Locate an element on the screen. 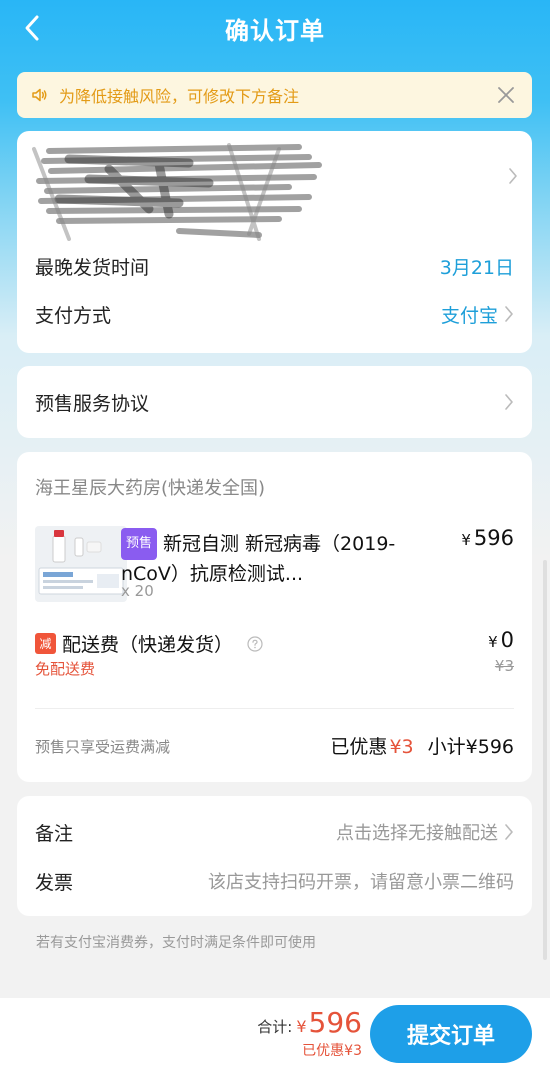  free-shipping-text: 免配送费 is located at coordinates (65, 669).